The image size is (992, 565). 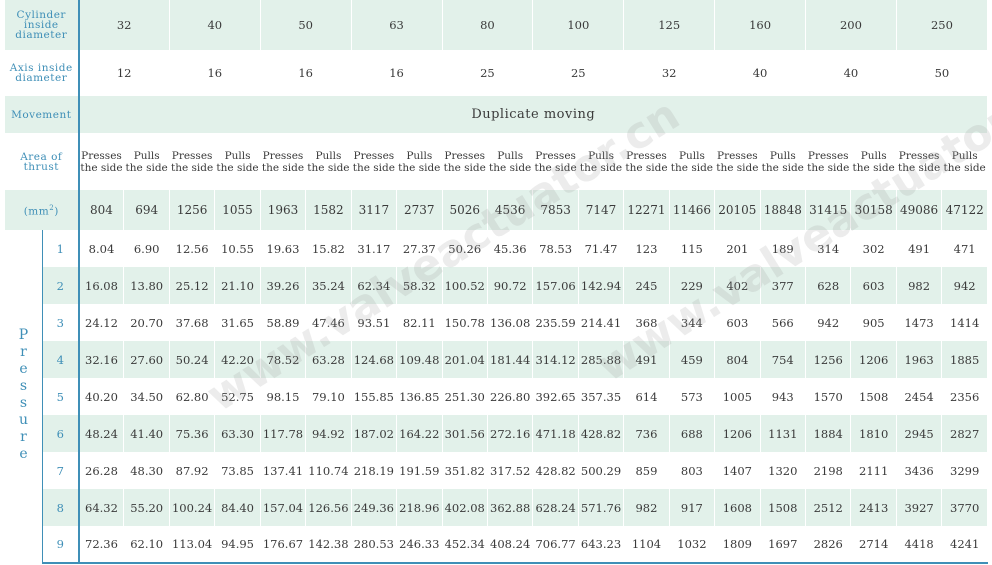 I want to click on force-cell: 21.10, so click(x=237, y=285).